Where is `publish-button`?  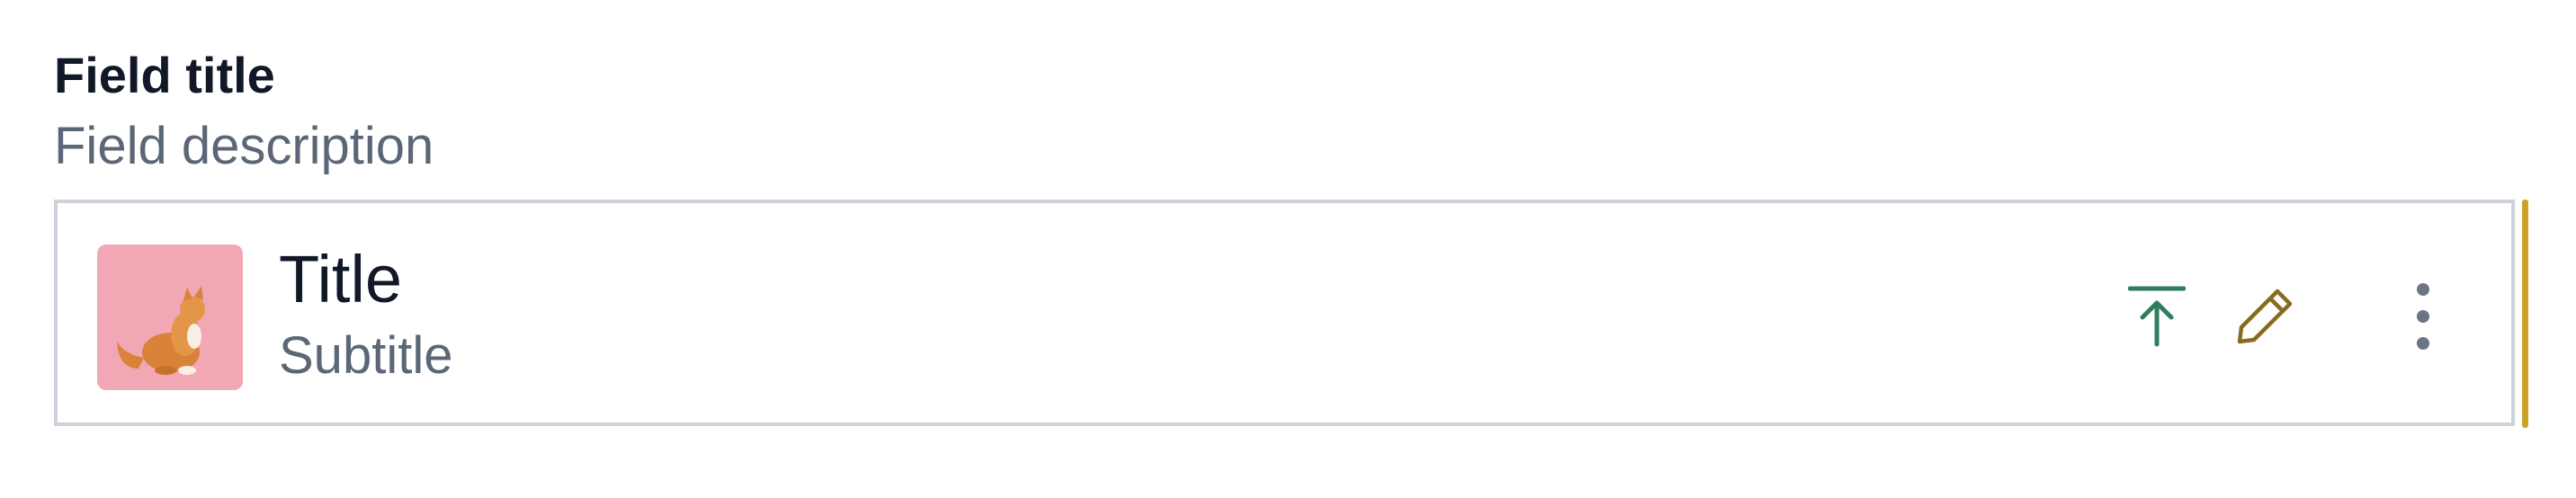
publish-button is located at coordinates (2157, 316).